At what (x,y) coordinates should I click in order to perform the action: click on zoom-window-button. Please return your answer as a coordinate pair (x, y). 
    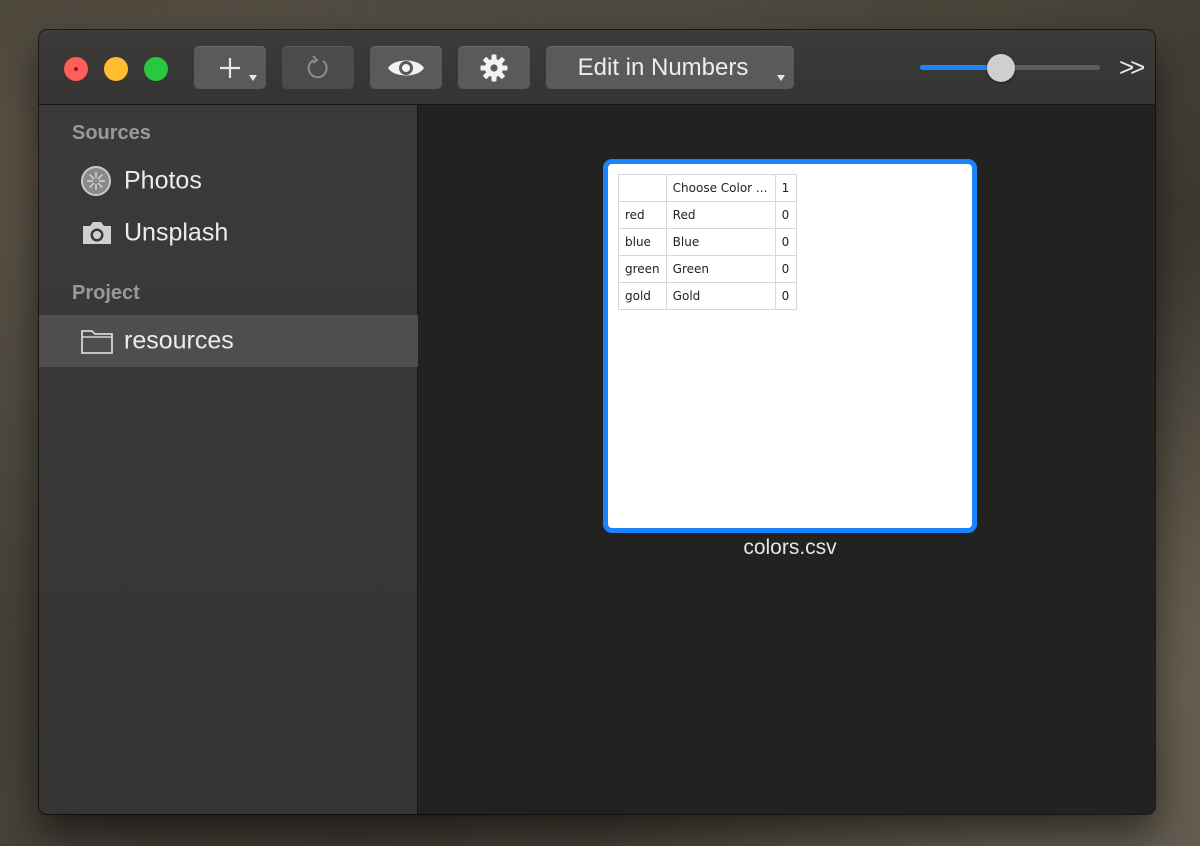
    Looking at the image, I should click on (156, 69).